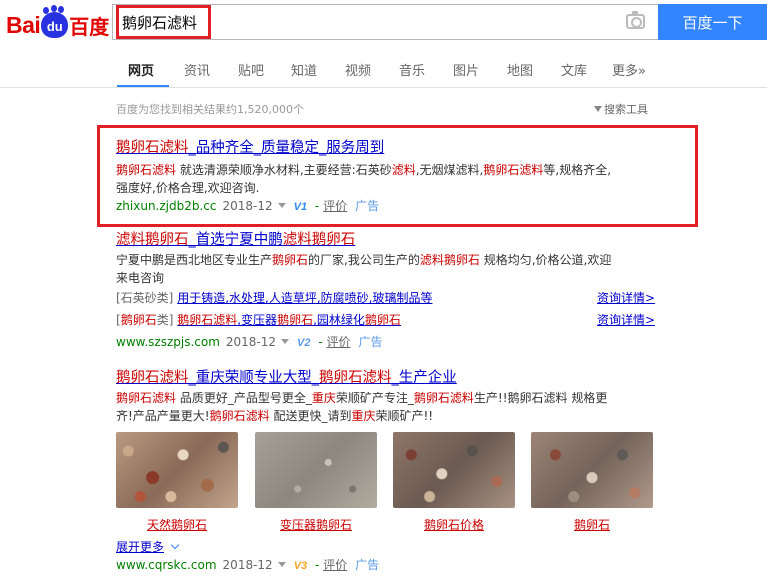 The image size is (767, 584). What do you see at coordinates (574, 69) in the screenshot?
I see `tab-wenku: 文库` at bounding box center [574, 69].